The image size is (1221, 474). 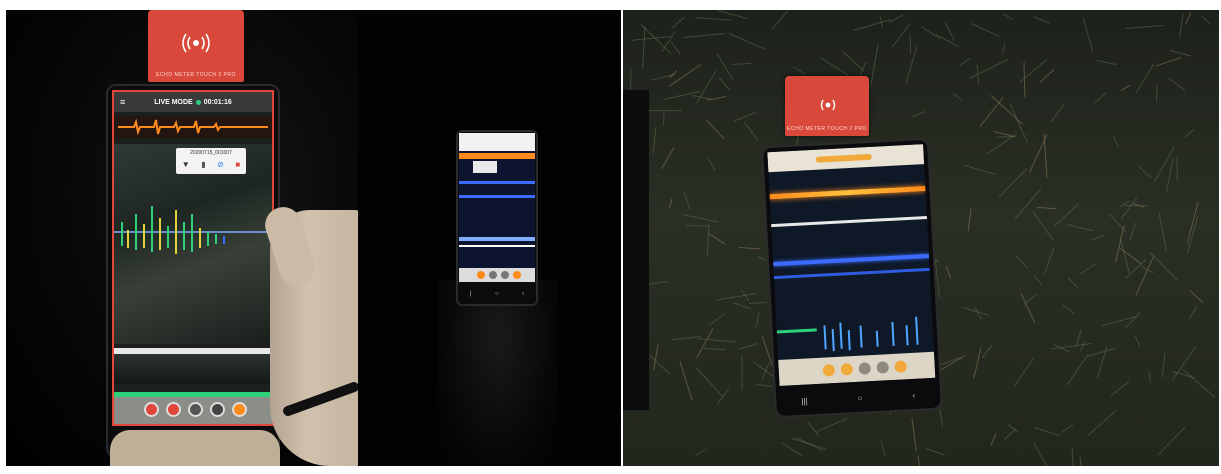 I want to click on phone-screen, so click(x=497, y=207).